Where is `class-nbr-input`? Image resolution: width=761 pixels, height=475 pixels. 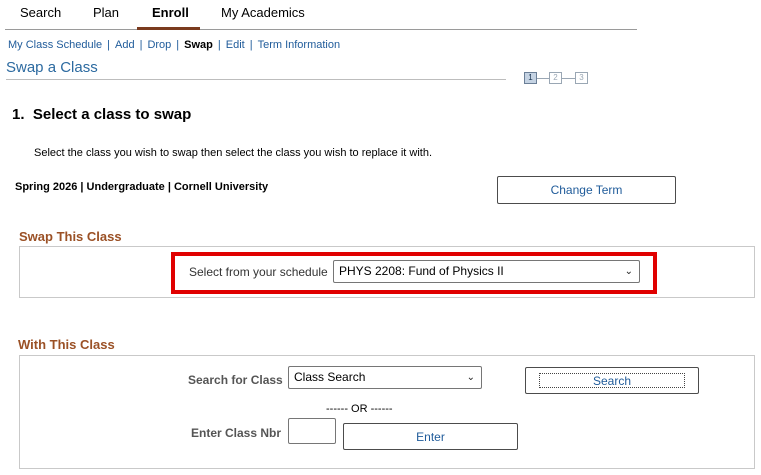
class-nbr-input is located at coordinates (312, 431).